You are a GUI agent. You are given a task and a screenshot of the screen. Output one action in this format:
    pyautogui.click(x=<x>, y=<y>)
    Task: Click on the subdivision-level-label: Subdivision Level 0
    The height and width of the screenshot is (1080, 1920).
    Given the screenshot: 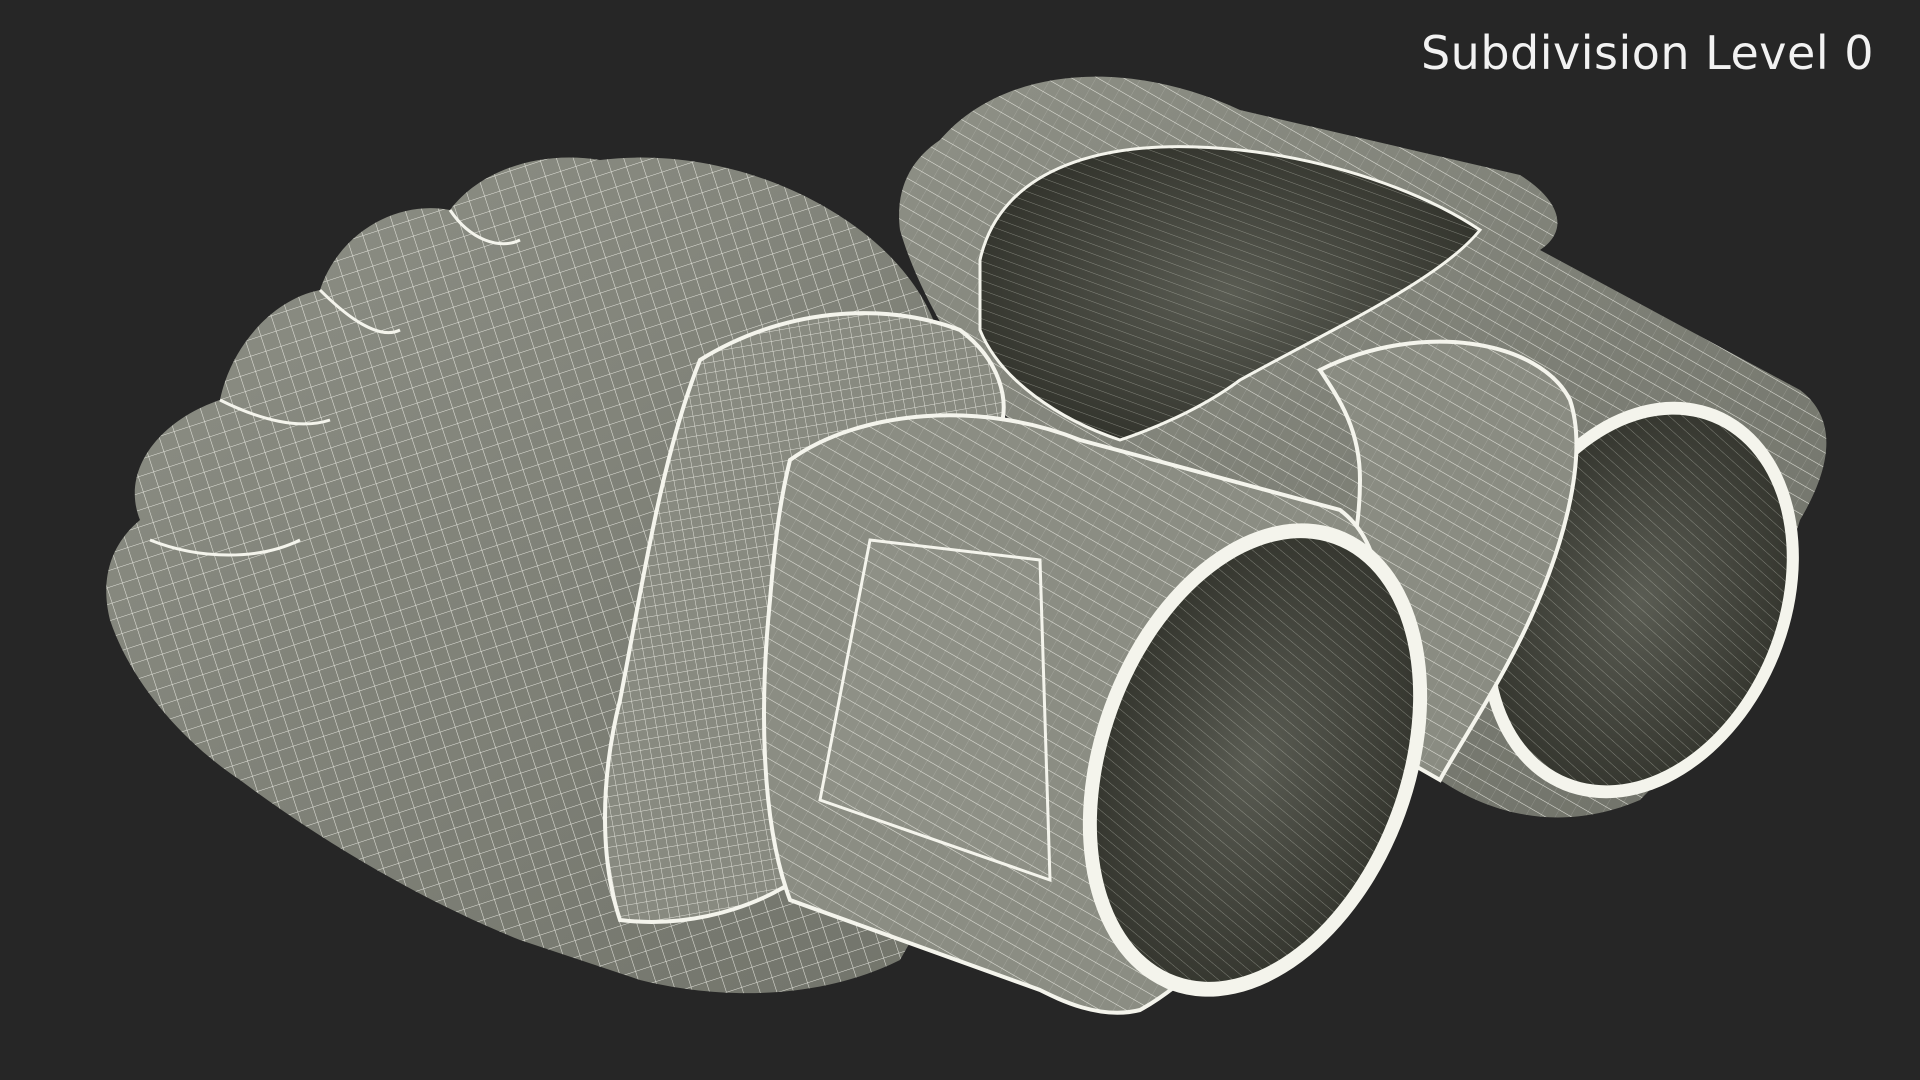 What is the action you would take?
    pyautogui.click(x=1647, y=53)
    